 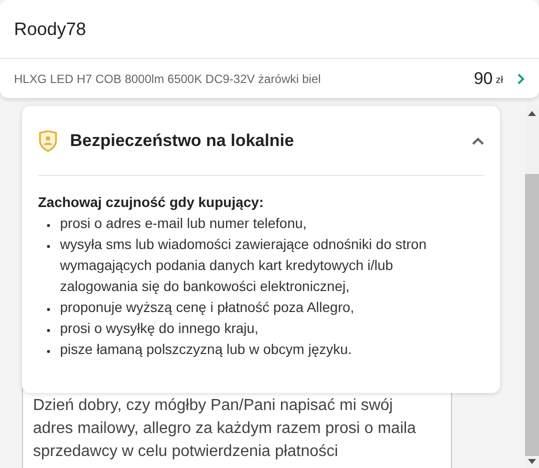 What do you see at coordinates (532, 113) in the screenshot?
I see `scroll-up-icon` at bounding box center [532, 113].